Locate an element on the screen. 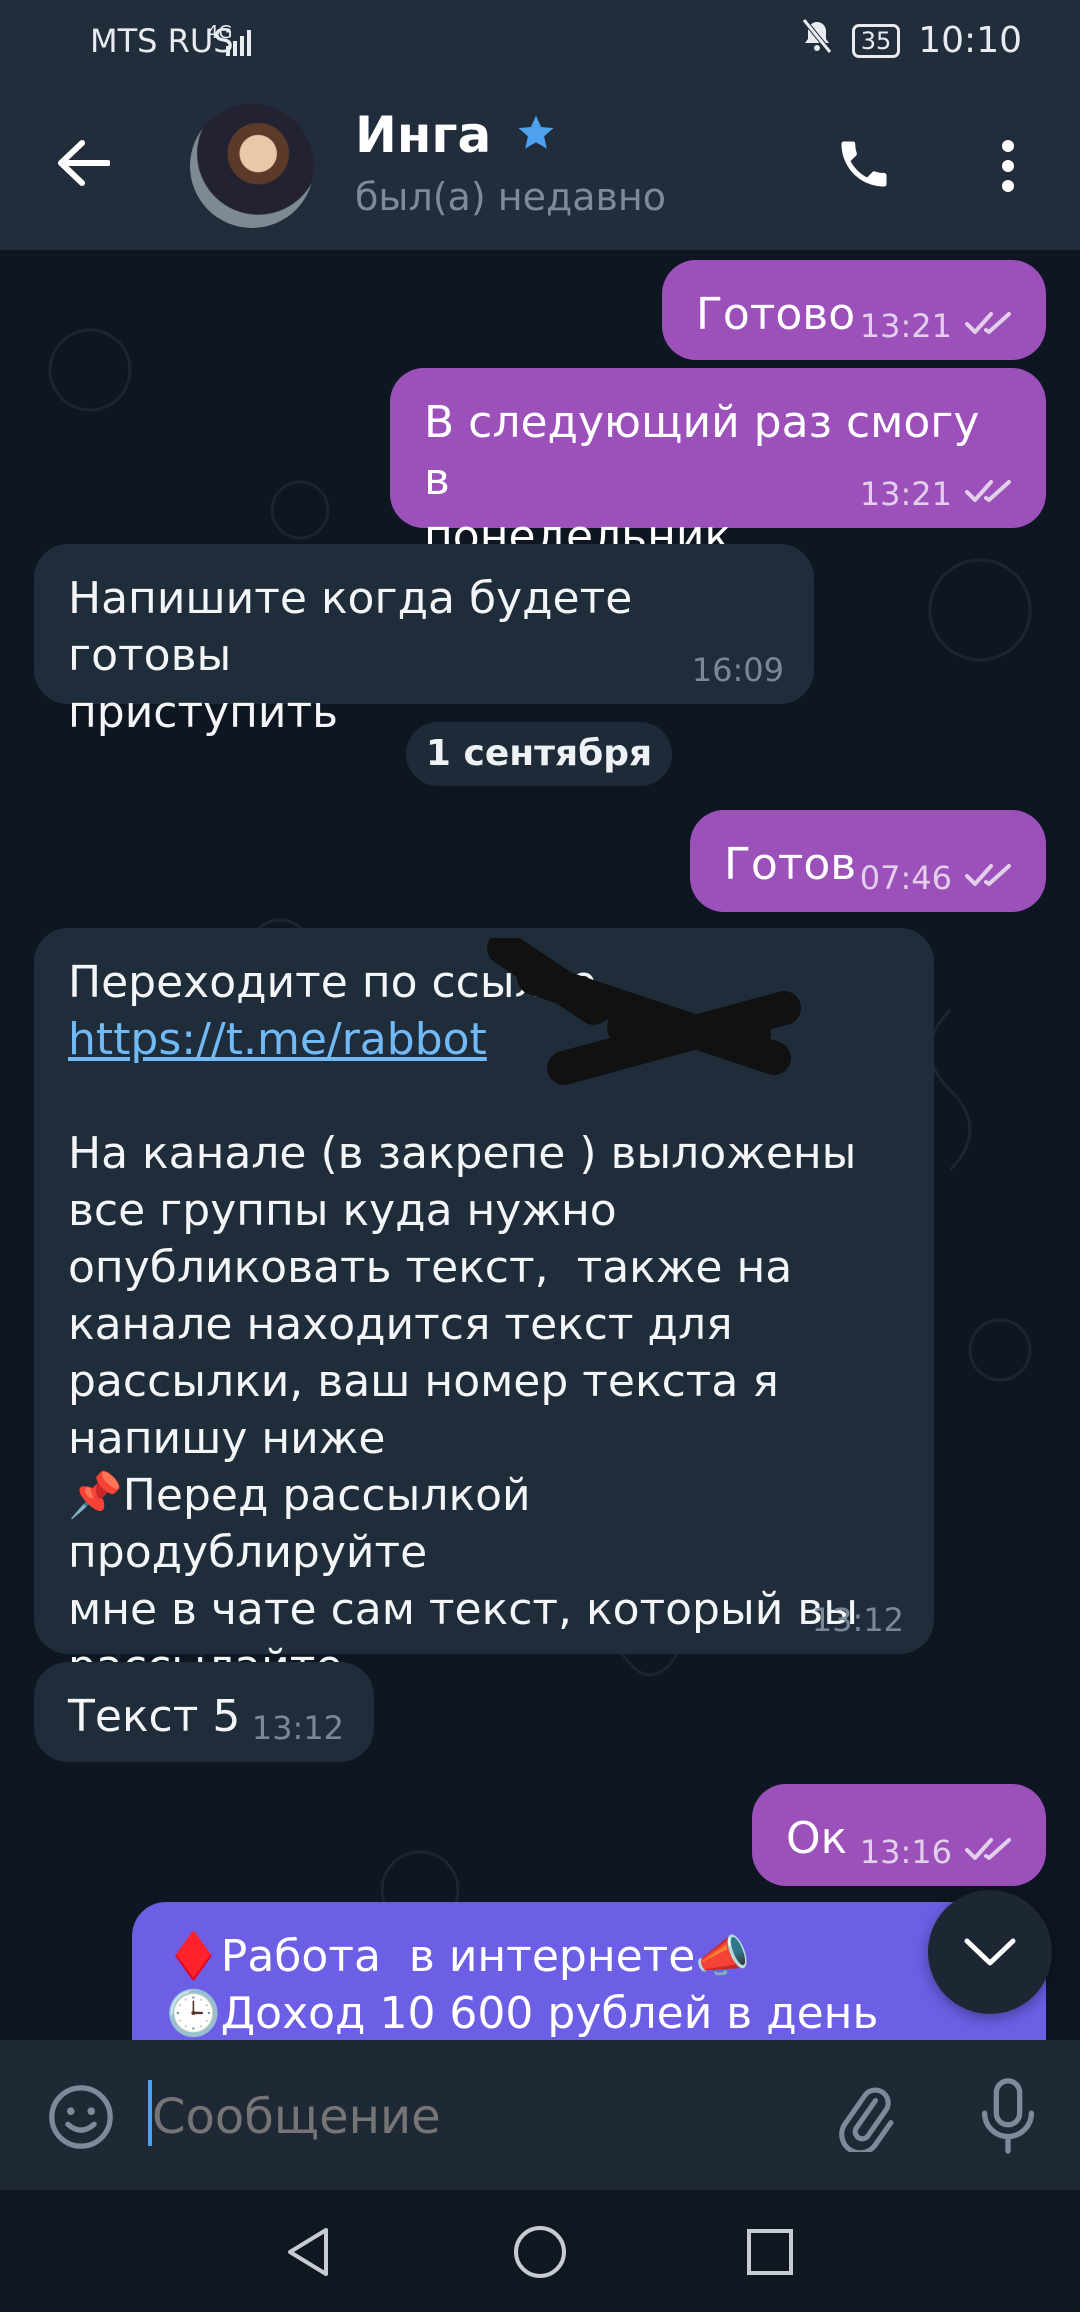  message-text: Текст 5 is located at coordinates (154, 1716).